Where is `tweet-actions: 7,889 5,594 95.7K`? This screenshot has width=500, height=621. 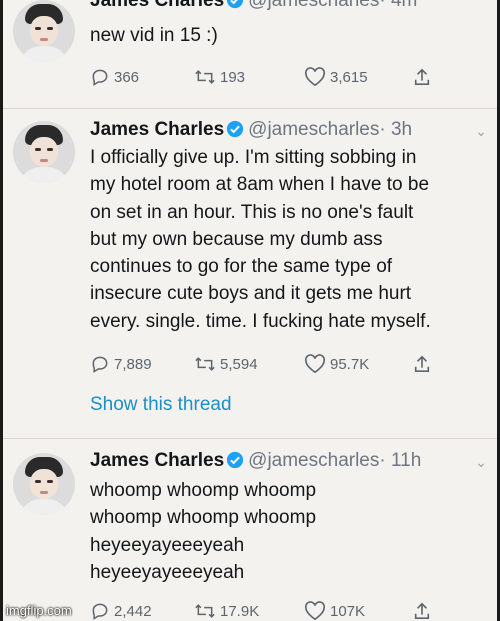 tweet-actions: 7,889 5,594 95.7K is located at coordinates (270, 366).